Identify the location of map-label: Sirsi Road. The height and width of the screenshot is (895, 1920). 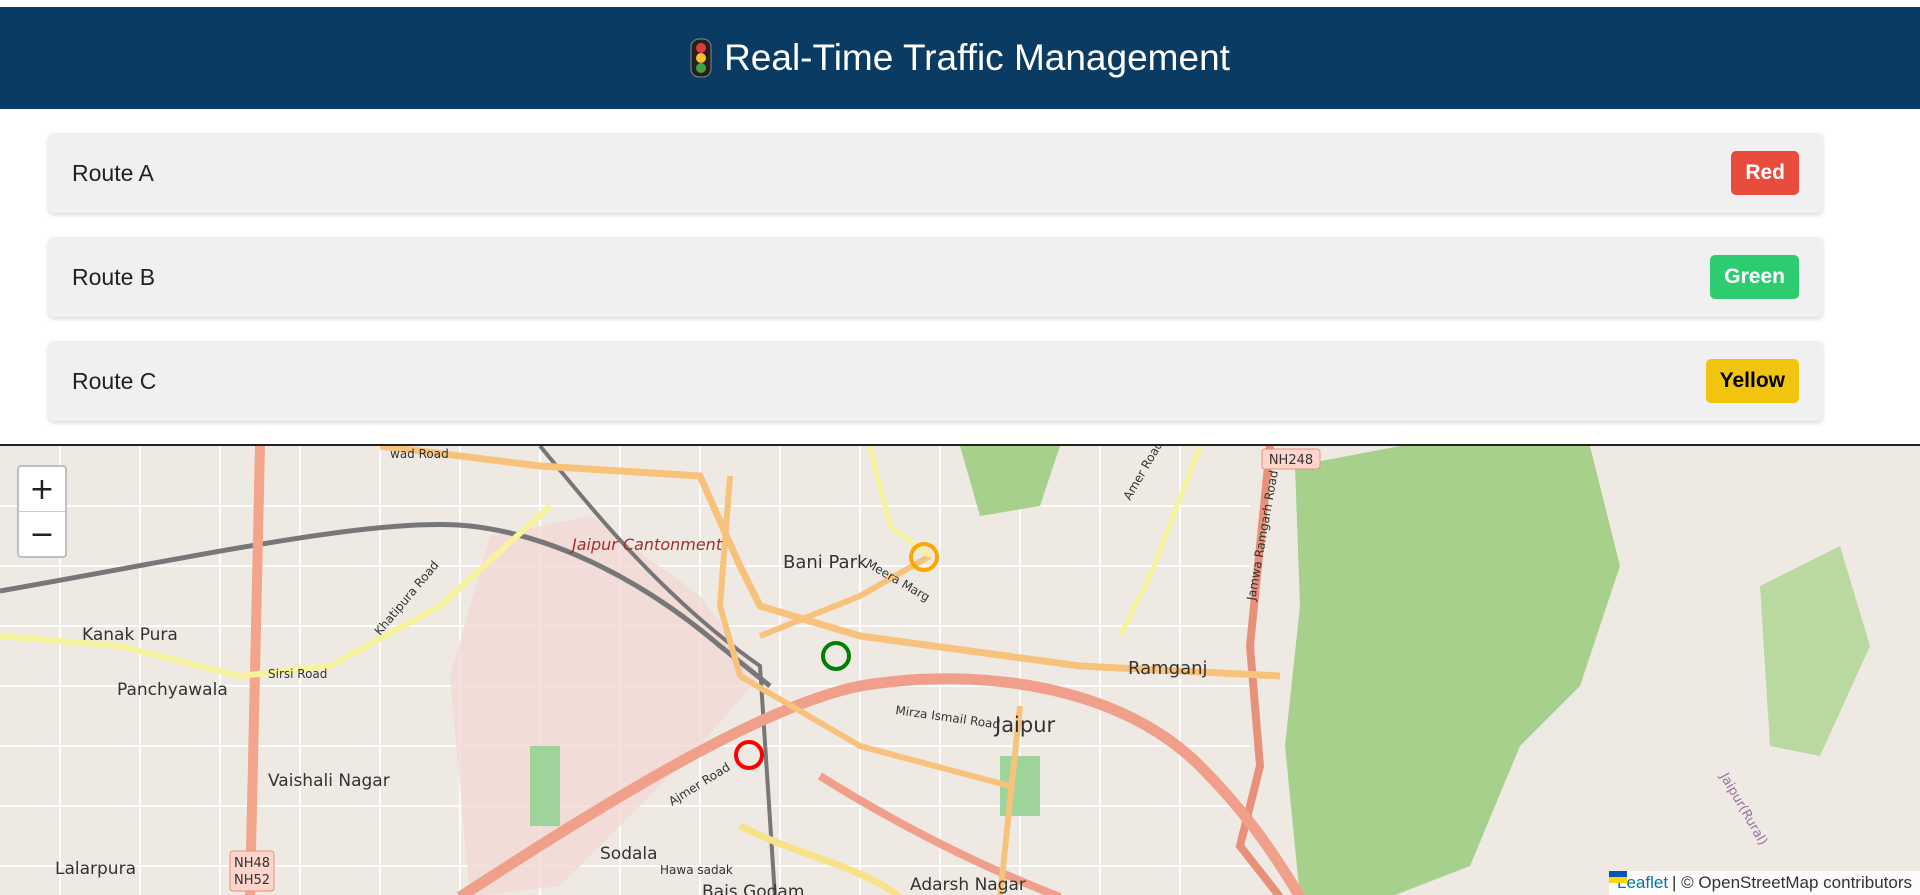
(297, 674).